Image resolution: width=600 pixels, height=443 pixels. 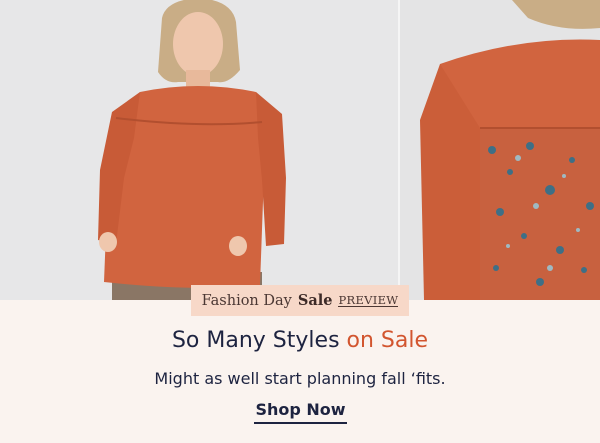 I want to click on headline-text: So Many Styles, so click(x=255, y=340).